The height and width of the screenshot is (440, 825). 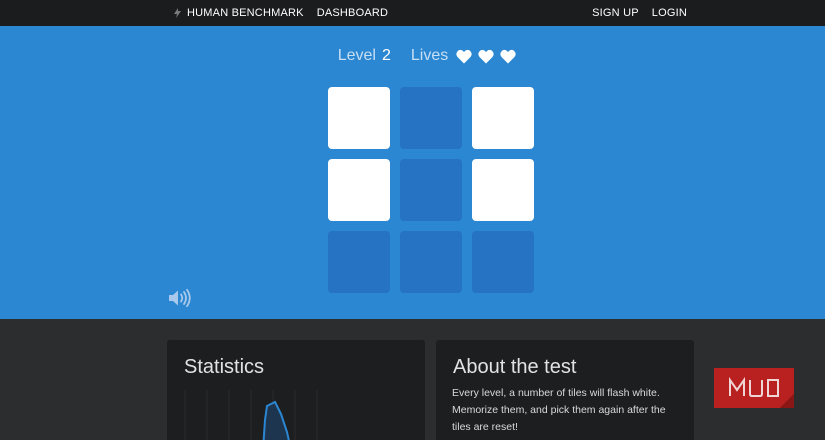 I want to click on lives-hearts, so click(x=489, y=56).